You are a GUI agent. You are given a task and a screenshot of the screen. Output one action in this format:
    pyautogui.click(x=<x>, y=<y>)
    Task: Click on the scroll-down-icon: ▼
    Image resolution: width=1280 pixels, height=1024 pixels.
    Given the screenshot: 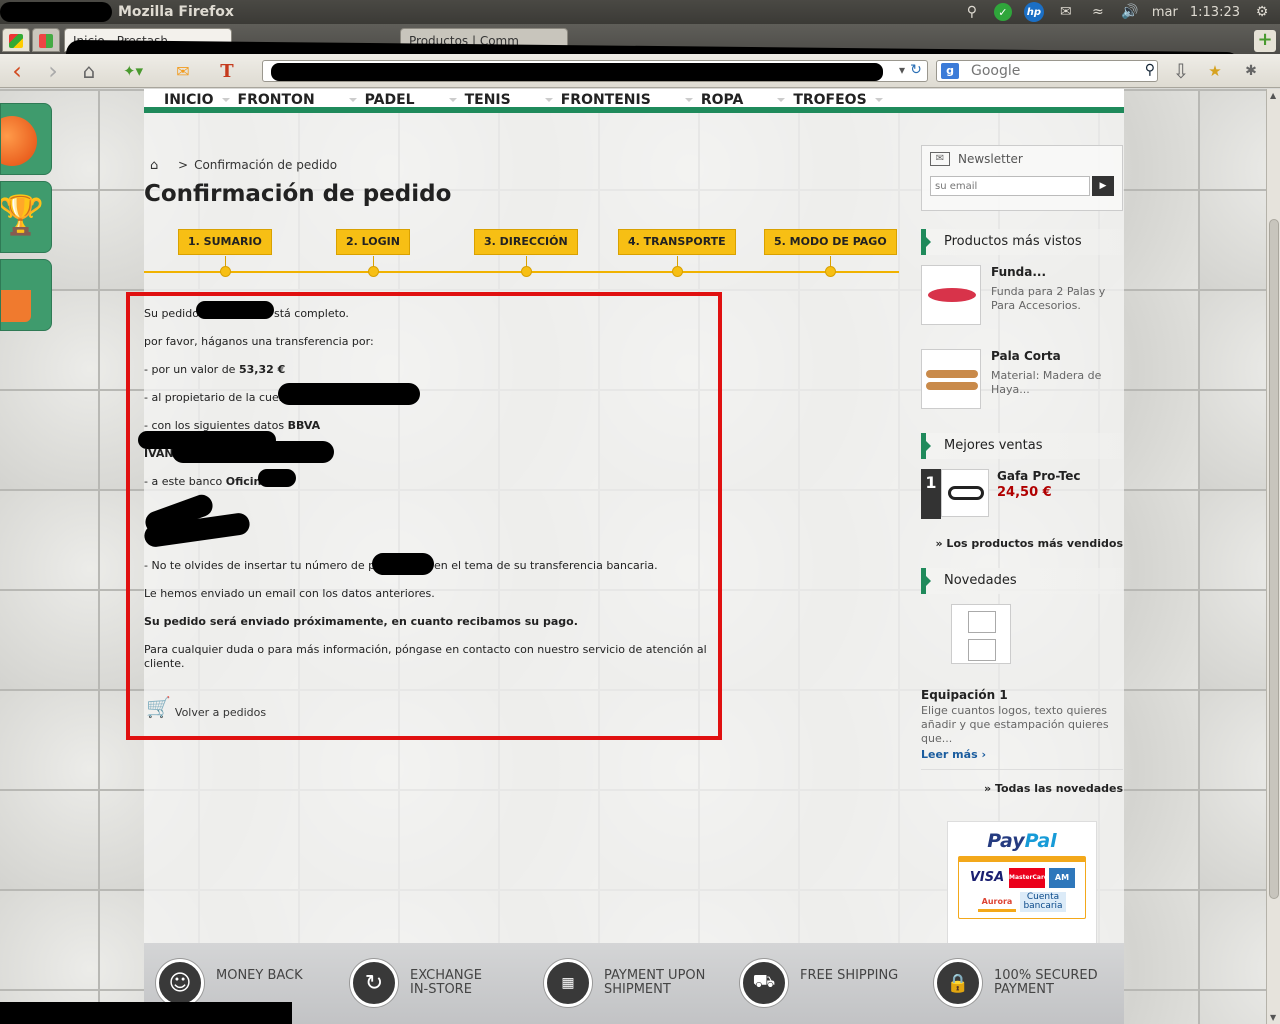 What is the action you would take?
    pyautogui.click(x=1273, y=1017)
    